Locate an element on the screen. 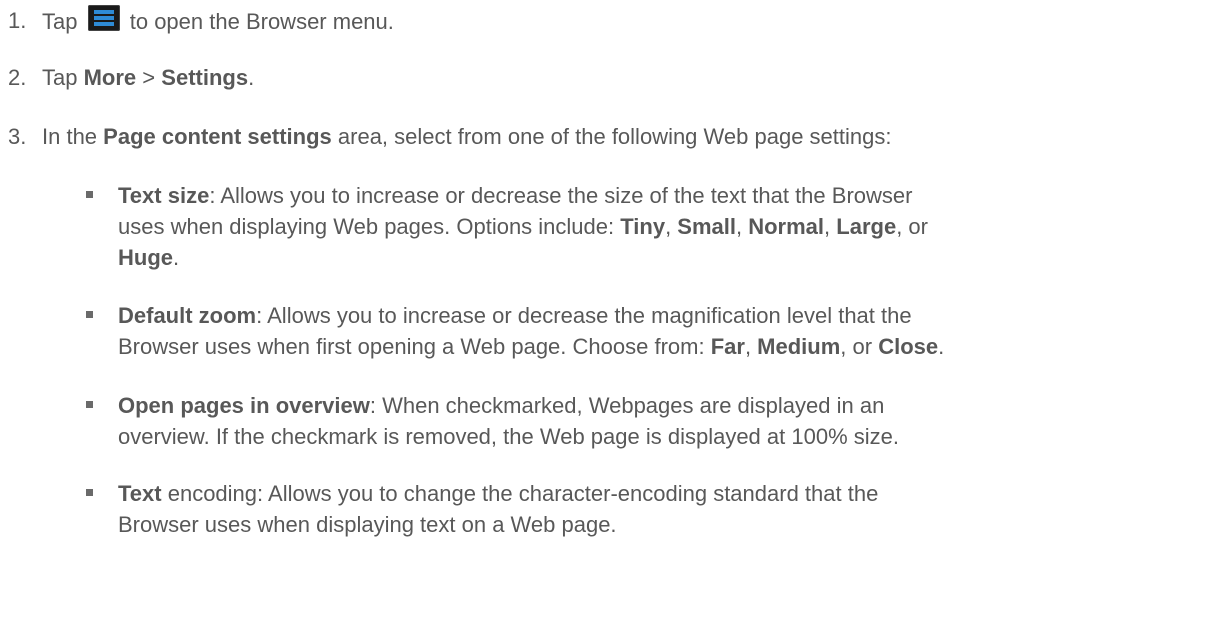 The height and width of the screenshot is (634, 1217). setting-term: Open pages in overview is located at coordinates (244, 405).